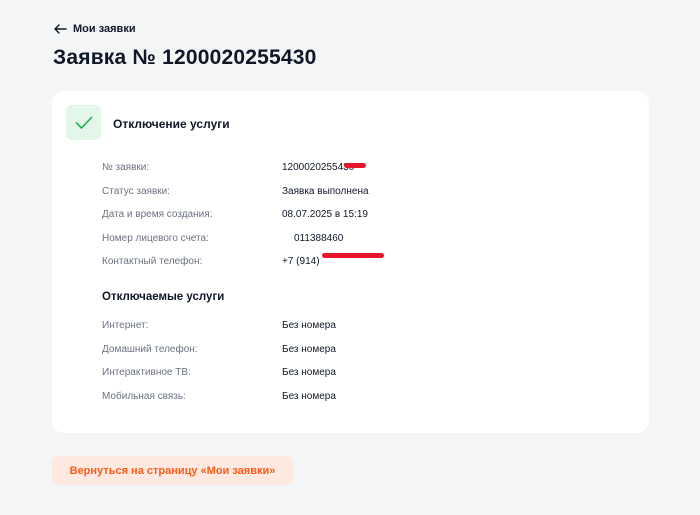 The width and height of the screenshot is (700, 515). I want to click on service-label: Мобильная связь:, so click(144, 396).